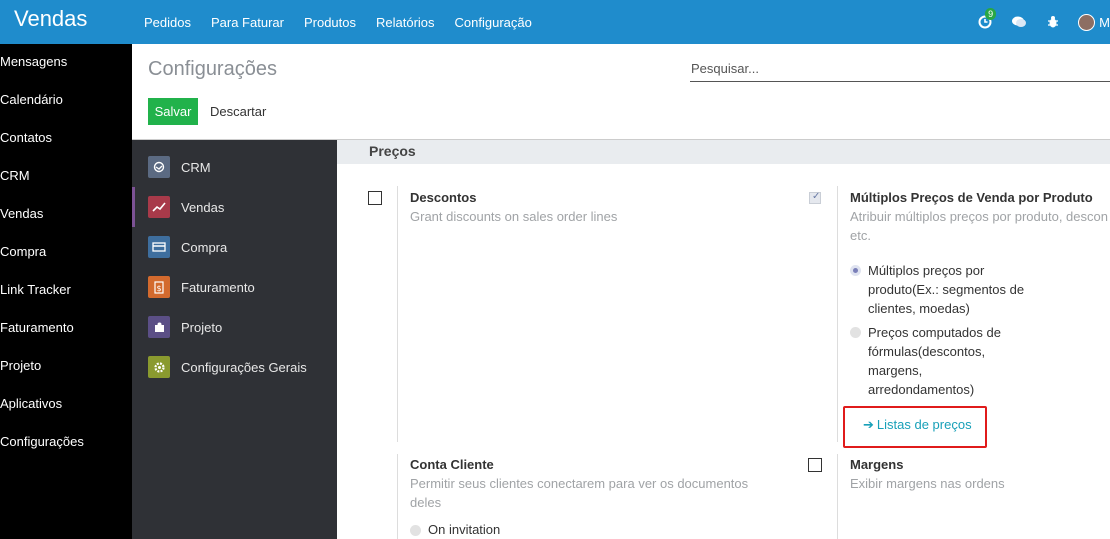 Image resolution: width=1110 pixels, height=539 pixels. I want to click on invoice-icon: $, so click(159, 287).